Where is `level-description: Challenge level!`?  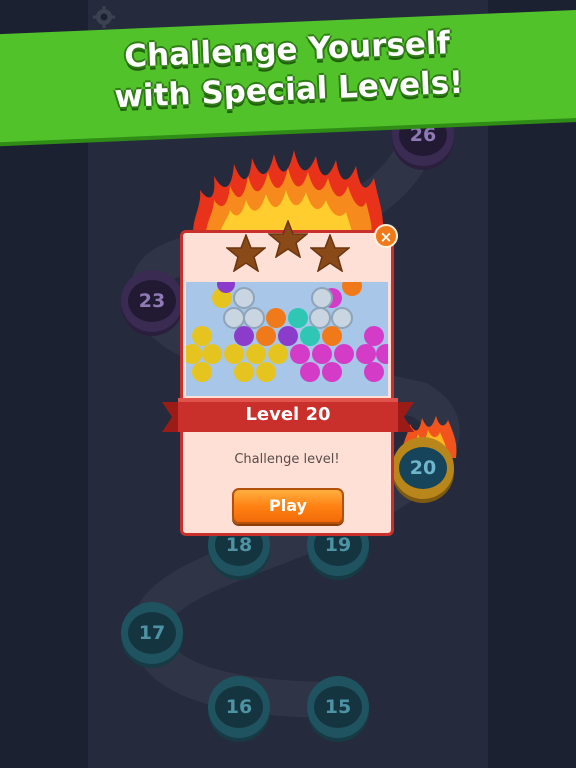 level-description: Challenge level! is located at coordinates (287, 459).